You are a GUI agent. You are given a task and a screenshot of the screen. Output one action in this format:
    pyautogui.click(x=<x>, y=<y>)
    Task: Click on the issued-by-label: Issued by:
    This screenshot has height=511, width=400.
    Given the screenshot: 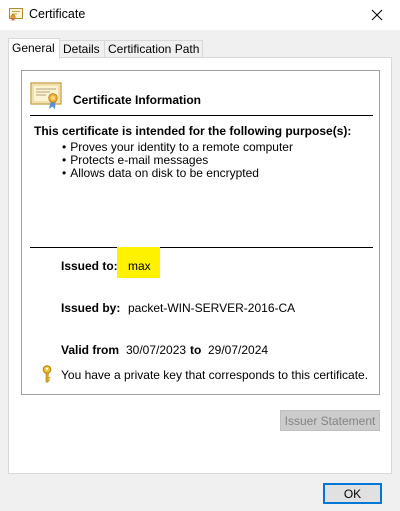 What is the action you would take?
    pyautogui.click(x=91, y=308)
    